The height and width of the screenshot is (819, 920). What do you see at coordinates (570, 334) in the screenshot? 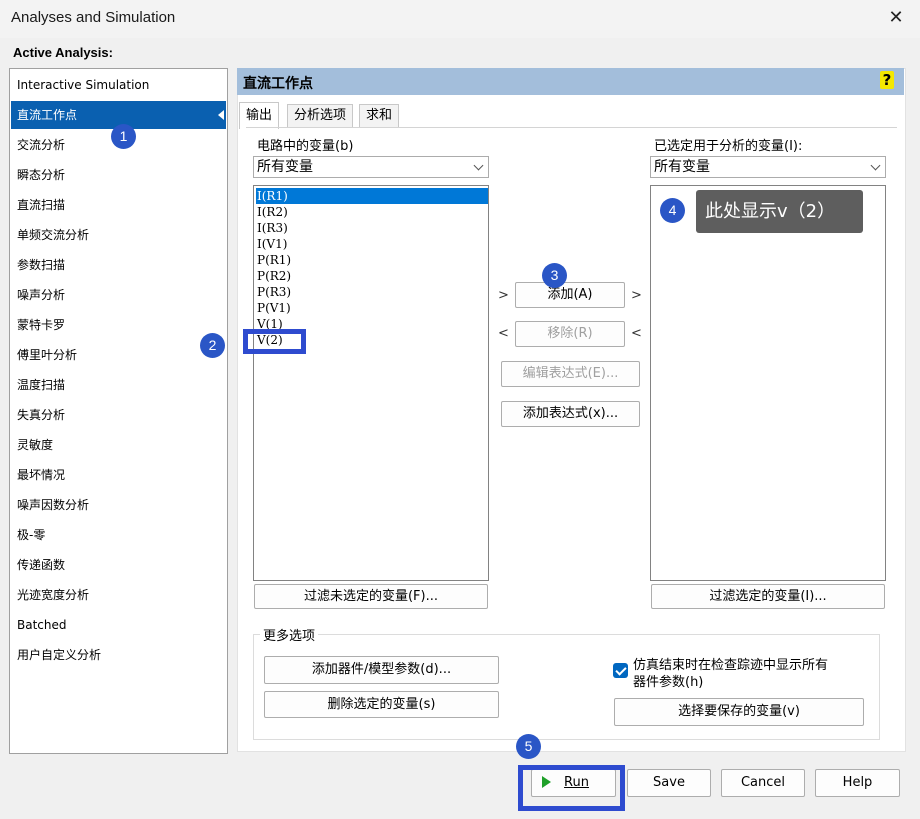
I see `remove-button: 移除(R)` at bounding box center [570, 334].